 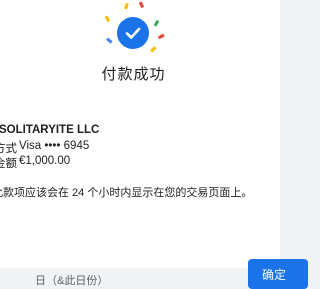 I want to click on footer-text: 日（&此日份）, so click(x=72, y=281).